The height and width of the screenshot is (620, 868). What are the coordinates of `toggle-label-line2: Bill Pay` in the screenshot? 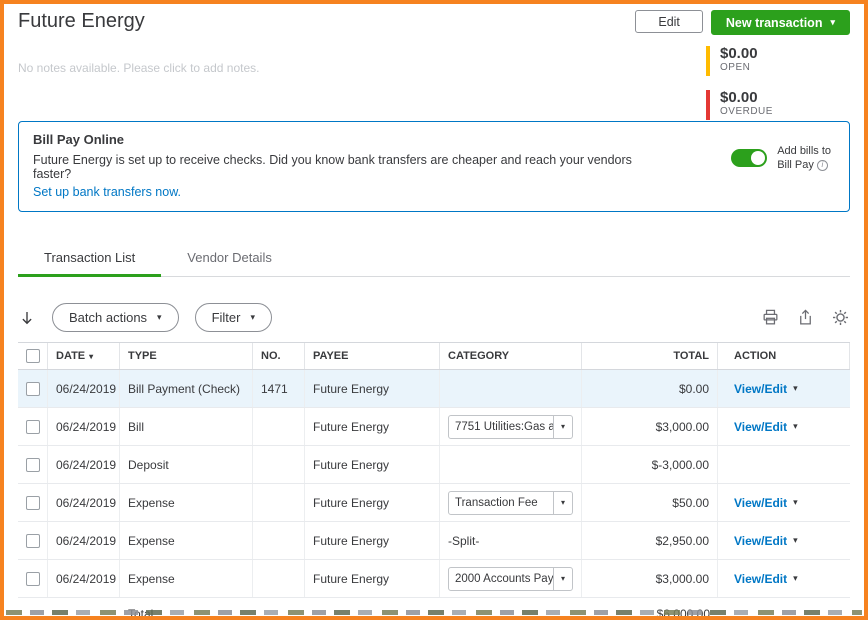 It's located at (795, 165).